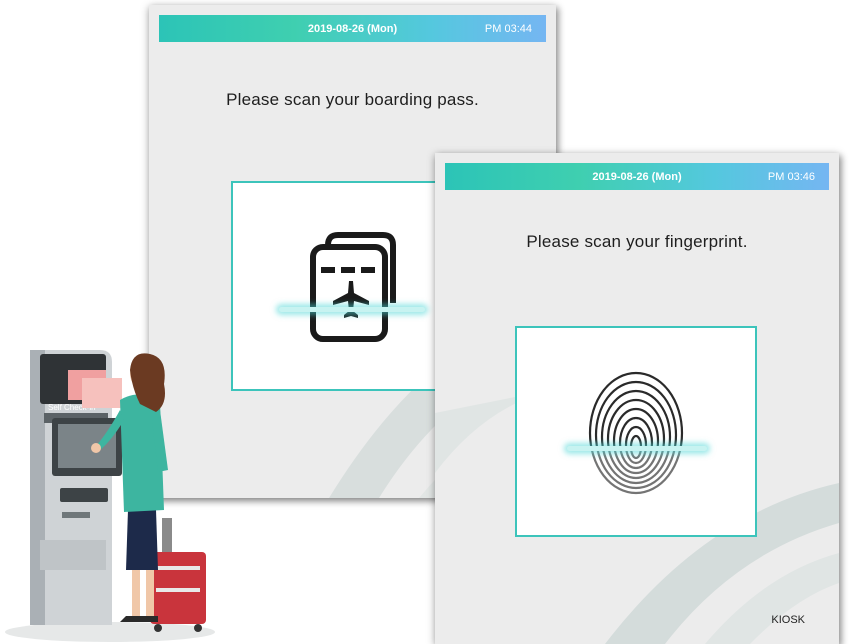 The height and width of the screenshot is (644, 856). I want to click on status-time: PM 03:44, so click(508, 29).